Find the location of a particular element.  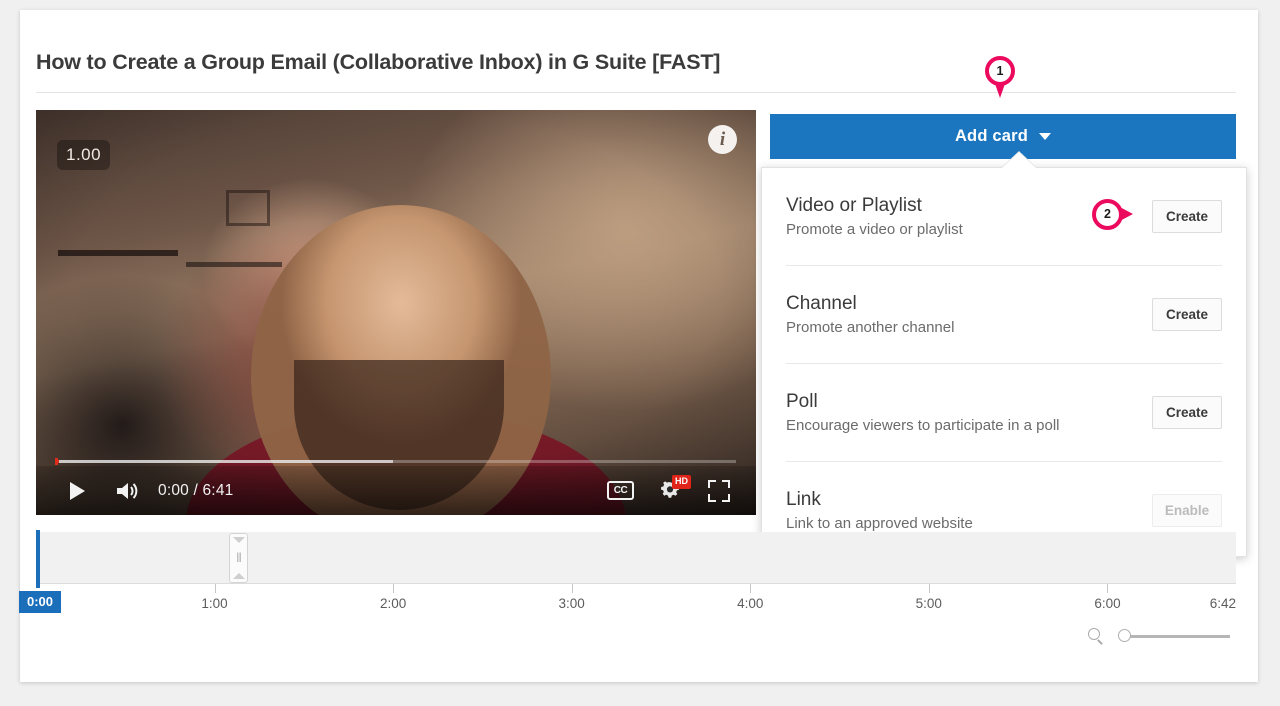

card-option-text: Link Link to an approved website is located at coordinates (969, 511).